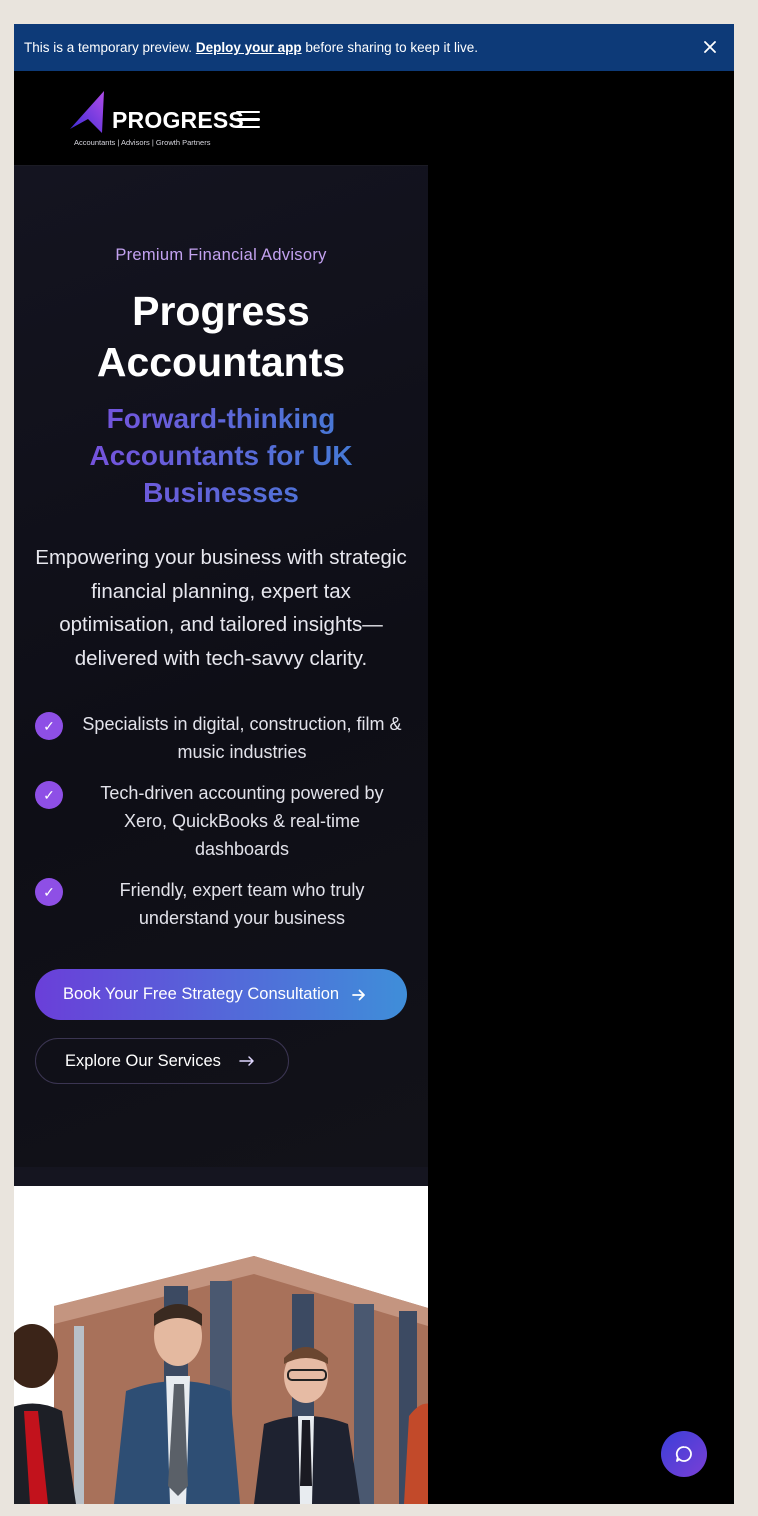 The height and width of the screenshot is (1516, 758). I want to click on hero-eyebrow: Premium Financial Advisory, so click(221, 255).